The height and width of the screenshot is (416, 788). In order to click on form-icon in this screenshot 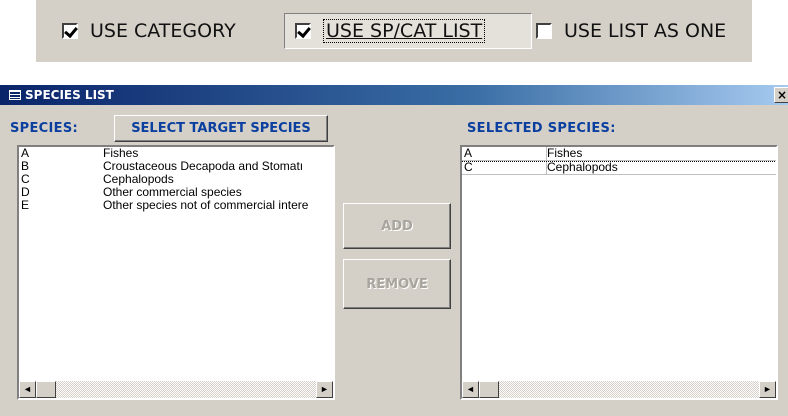, I will do `click(15, 95)`.